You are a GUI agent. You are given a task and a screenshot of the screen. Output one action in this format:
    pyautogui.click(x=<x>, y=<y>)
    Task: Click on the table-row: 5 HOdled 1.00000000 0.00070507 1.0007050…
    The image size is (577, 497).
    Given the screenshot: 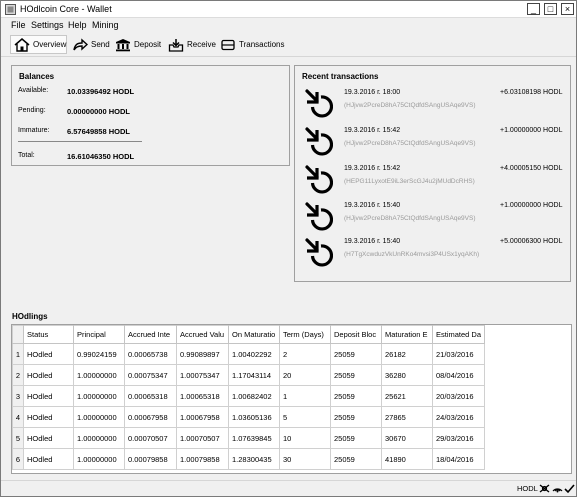 What is the action you would take?
    pyautogui.click(x=249, y=438)
    